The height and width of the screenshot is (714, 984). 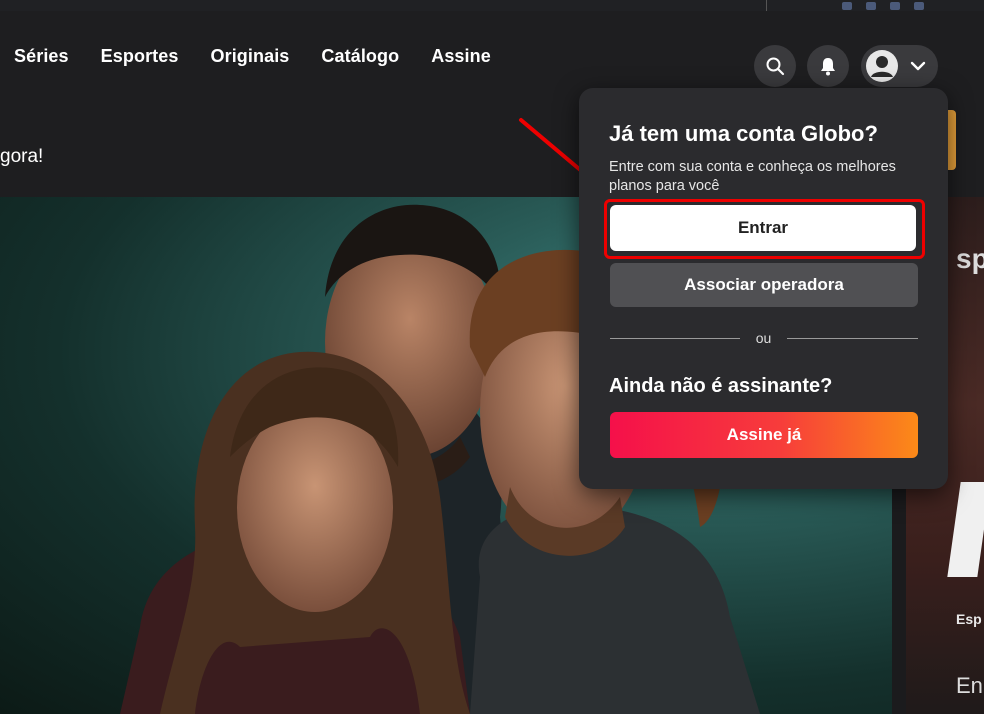 What do you see at coordinates (918, 66) in the screenshot?
I see `chevron-down-icon` at bounding box center [918, 66].